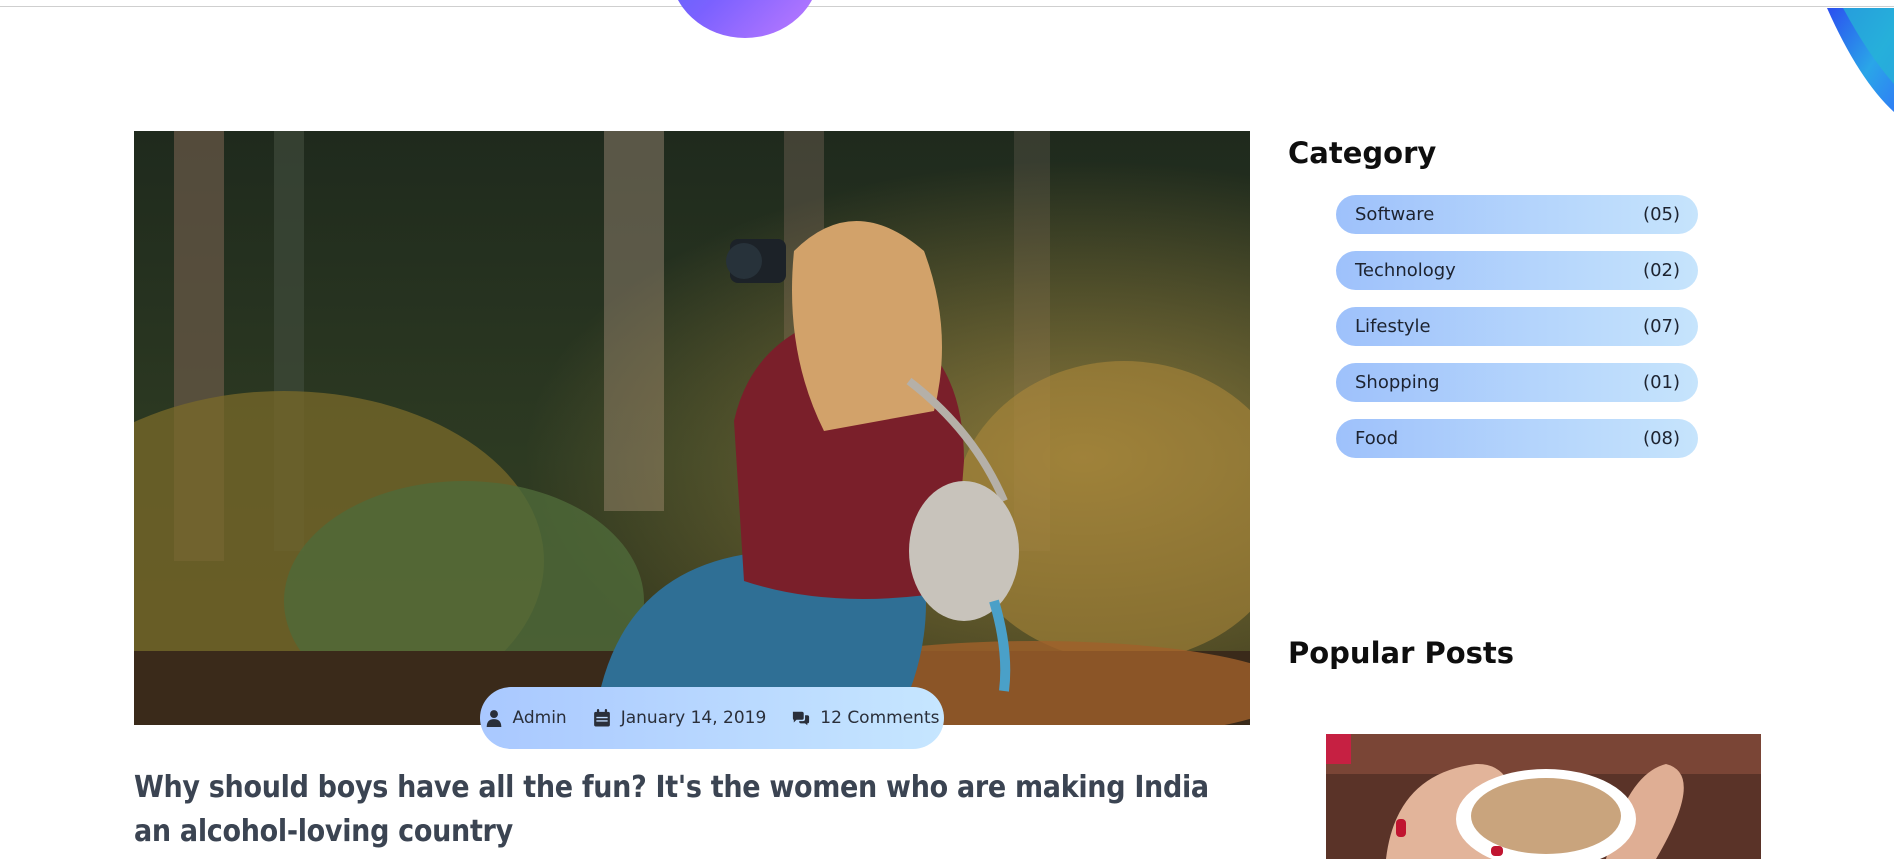 The image size is (1894, 859). Describe the element at coordinates (947, 6) in the screenshot. I see `top-rule` at that location.